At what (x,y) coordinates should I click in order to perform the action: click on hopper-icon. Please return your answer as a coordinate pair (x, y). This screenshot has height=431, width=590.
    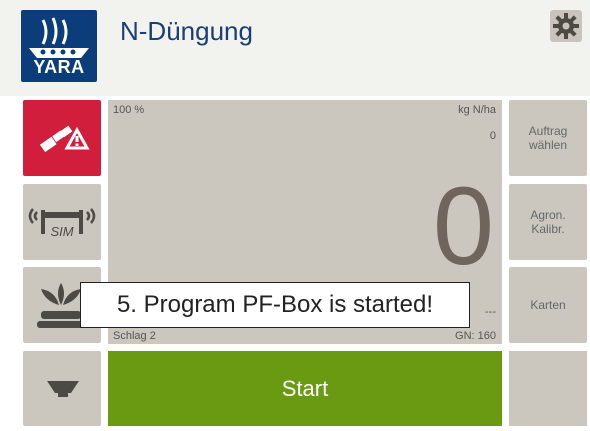
    Looking at the image, I should click on (63, 389).